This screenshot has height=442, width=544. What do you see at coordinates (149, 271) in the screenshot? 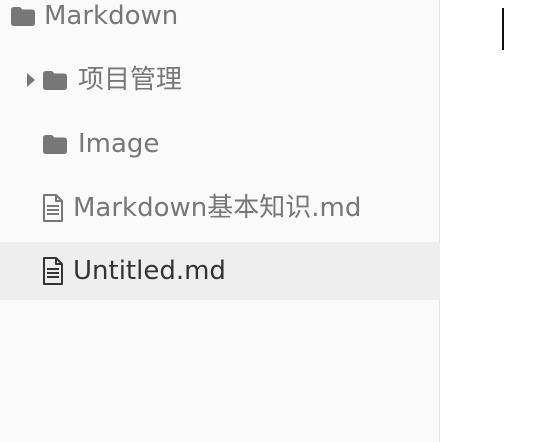
I see `sidebar-item-label: Untitled.md` at bounding box center [149, 271].